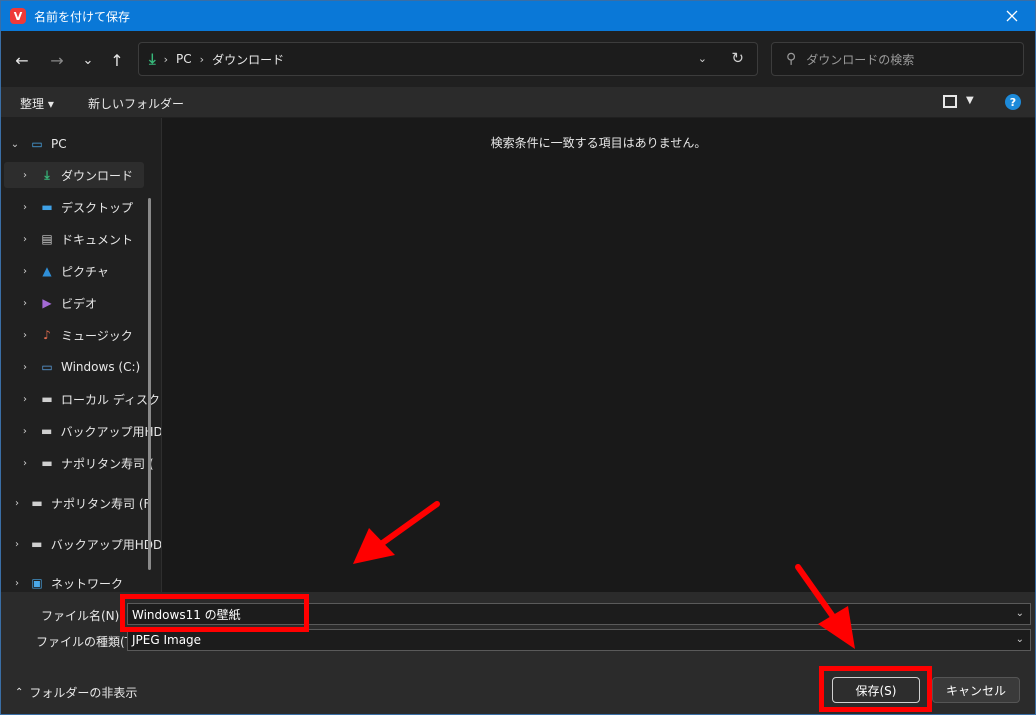 The width and height of the screenshot is (1036, 715). What do you see at coordinates (97, 175) in the screenshot?
I see `sidebar-item-label: ダウンロード` at bounding box center [97, 175].